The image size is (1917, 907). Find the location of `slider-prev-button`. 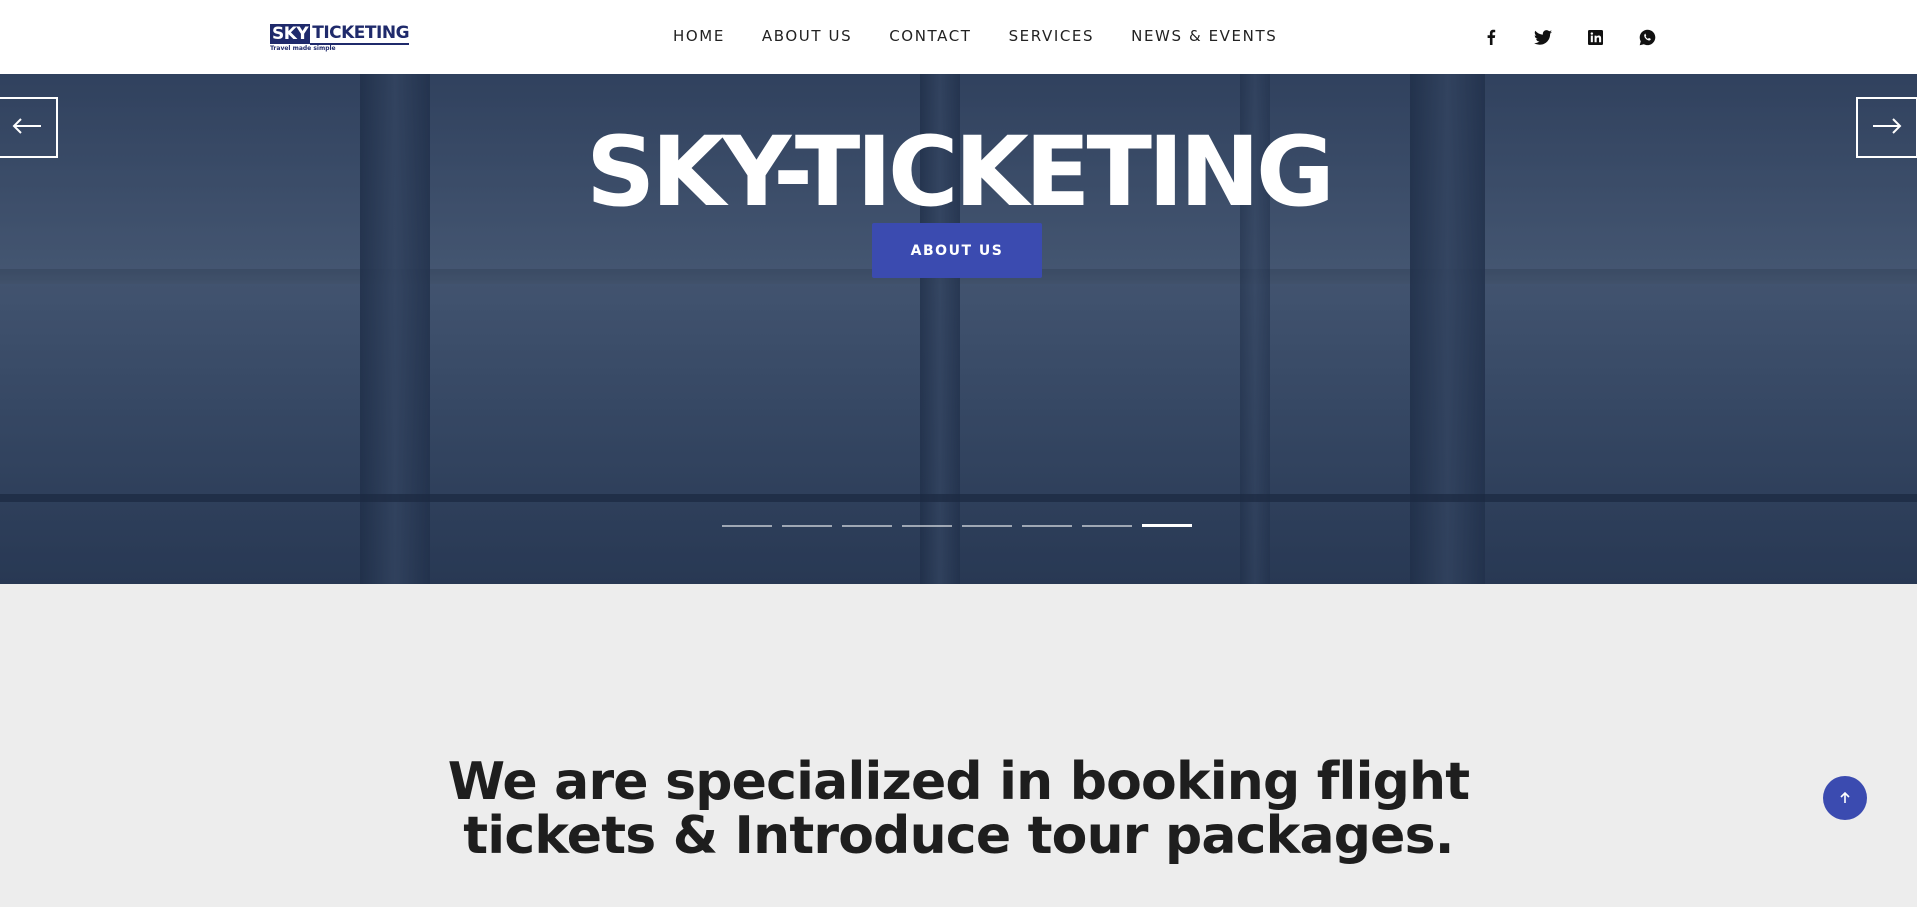

slider-prev-button is located at coordinates (29, 127).